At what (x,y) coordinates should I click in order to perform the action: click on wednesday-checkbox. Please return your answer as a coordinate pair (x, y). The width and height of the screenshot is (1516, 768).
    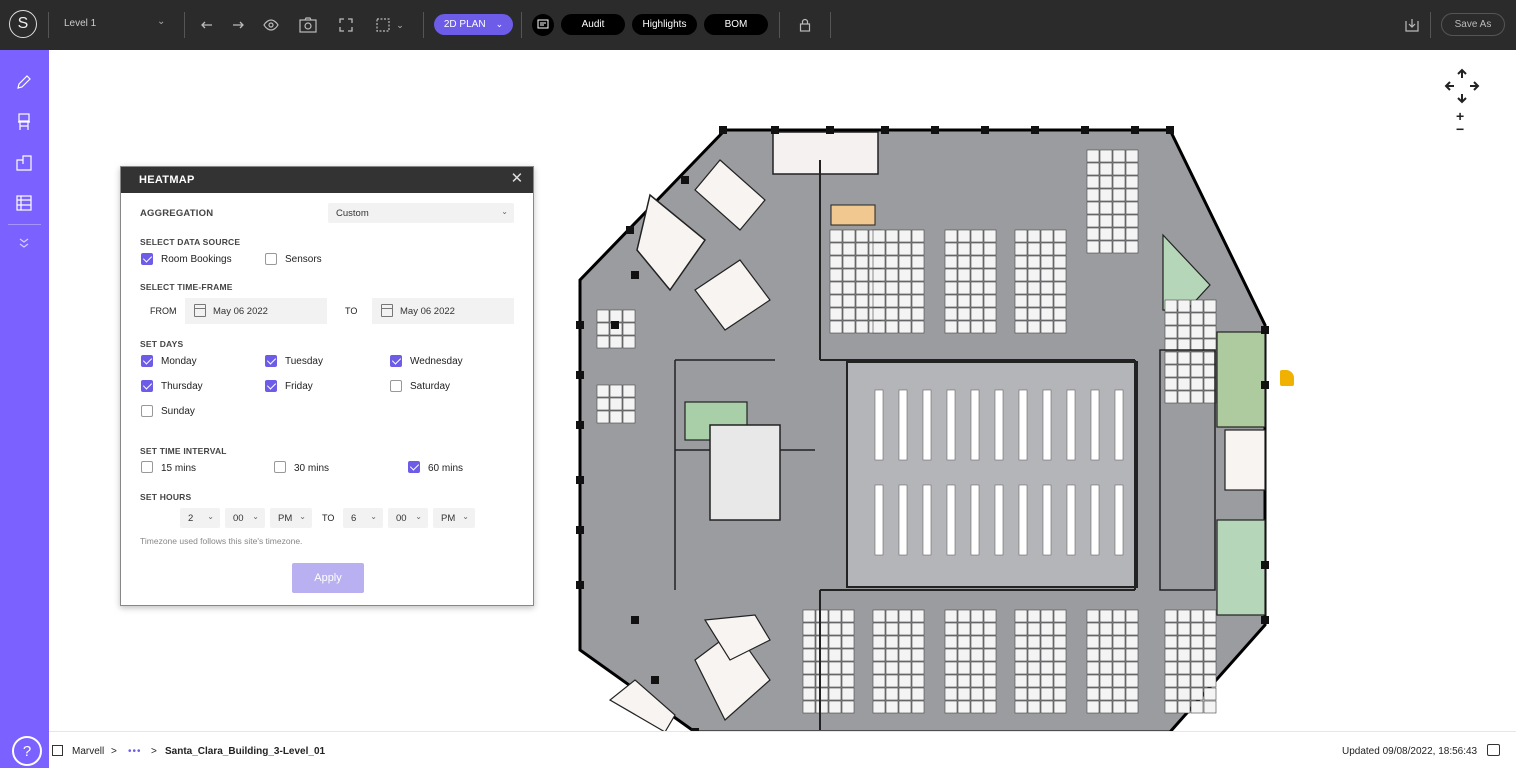
    Looking at the image, I should click on (396, 361).